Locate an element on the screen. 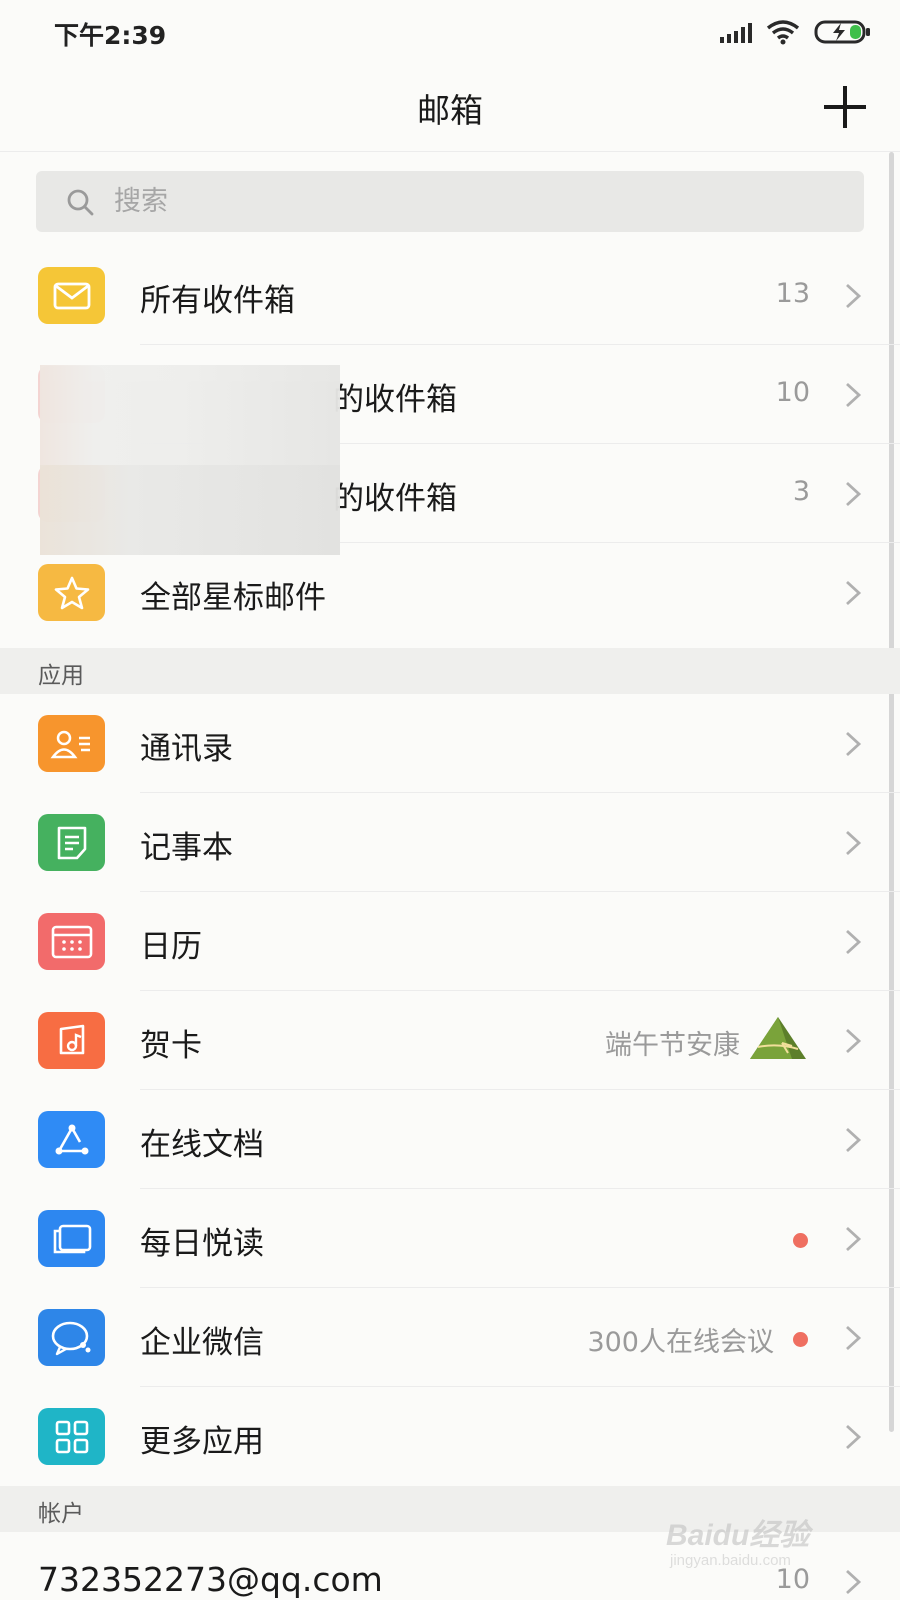 Image resolution: width=900 pixels, height=1600 pixels. contacts-icon is located at coordinates (71, 743).